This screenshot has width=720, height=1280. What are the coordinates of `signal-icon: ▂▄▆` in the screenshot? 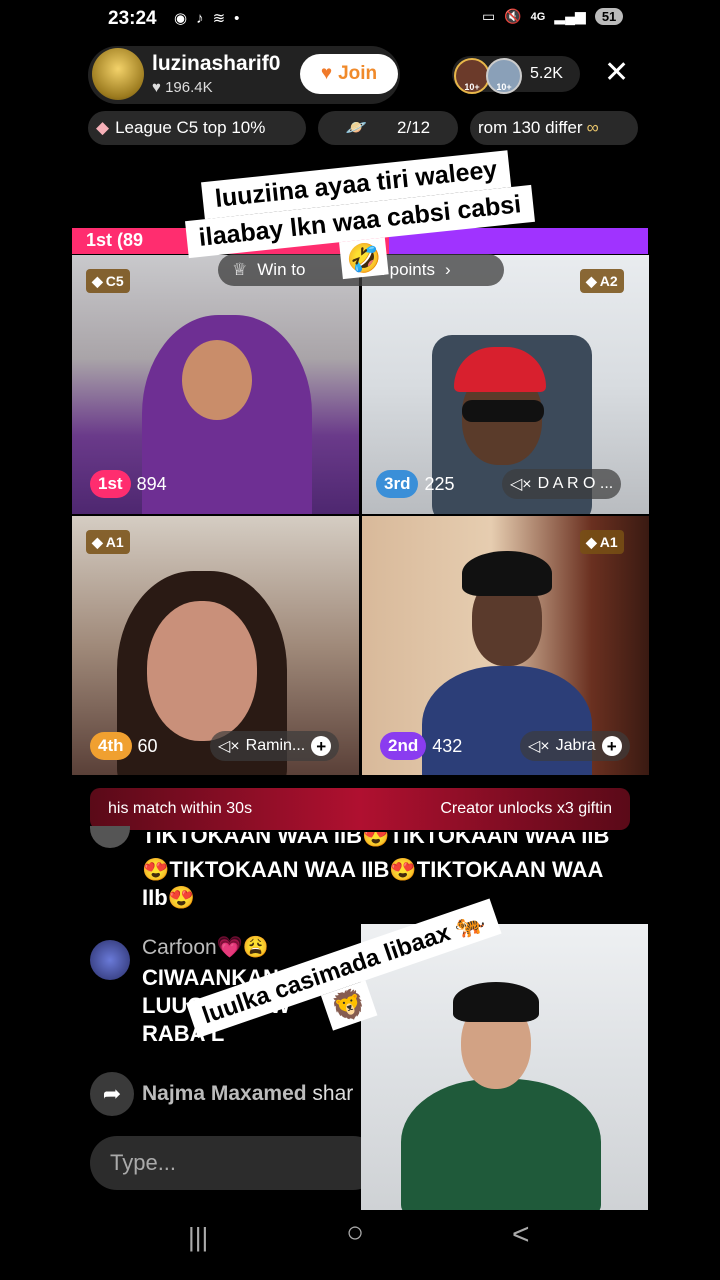 It's located at (570, 16).